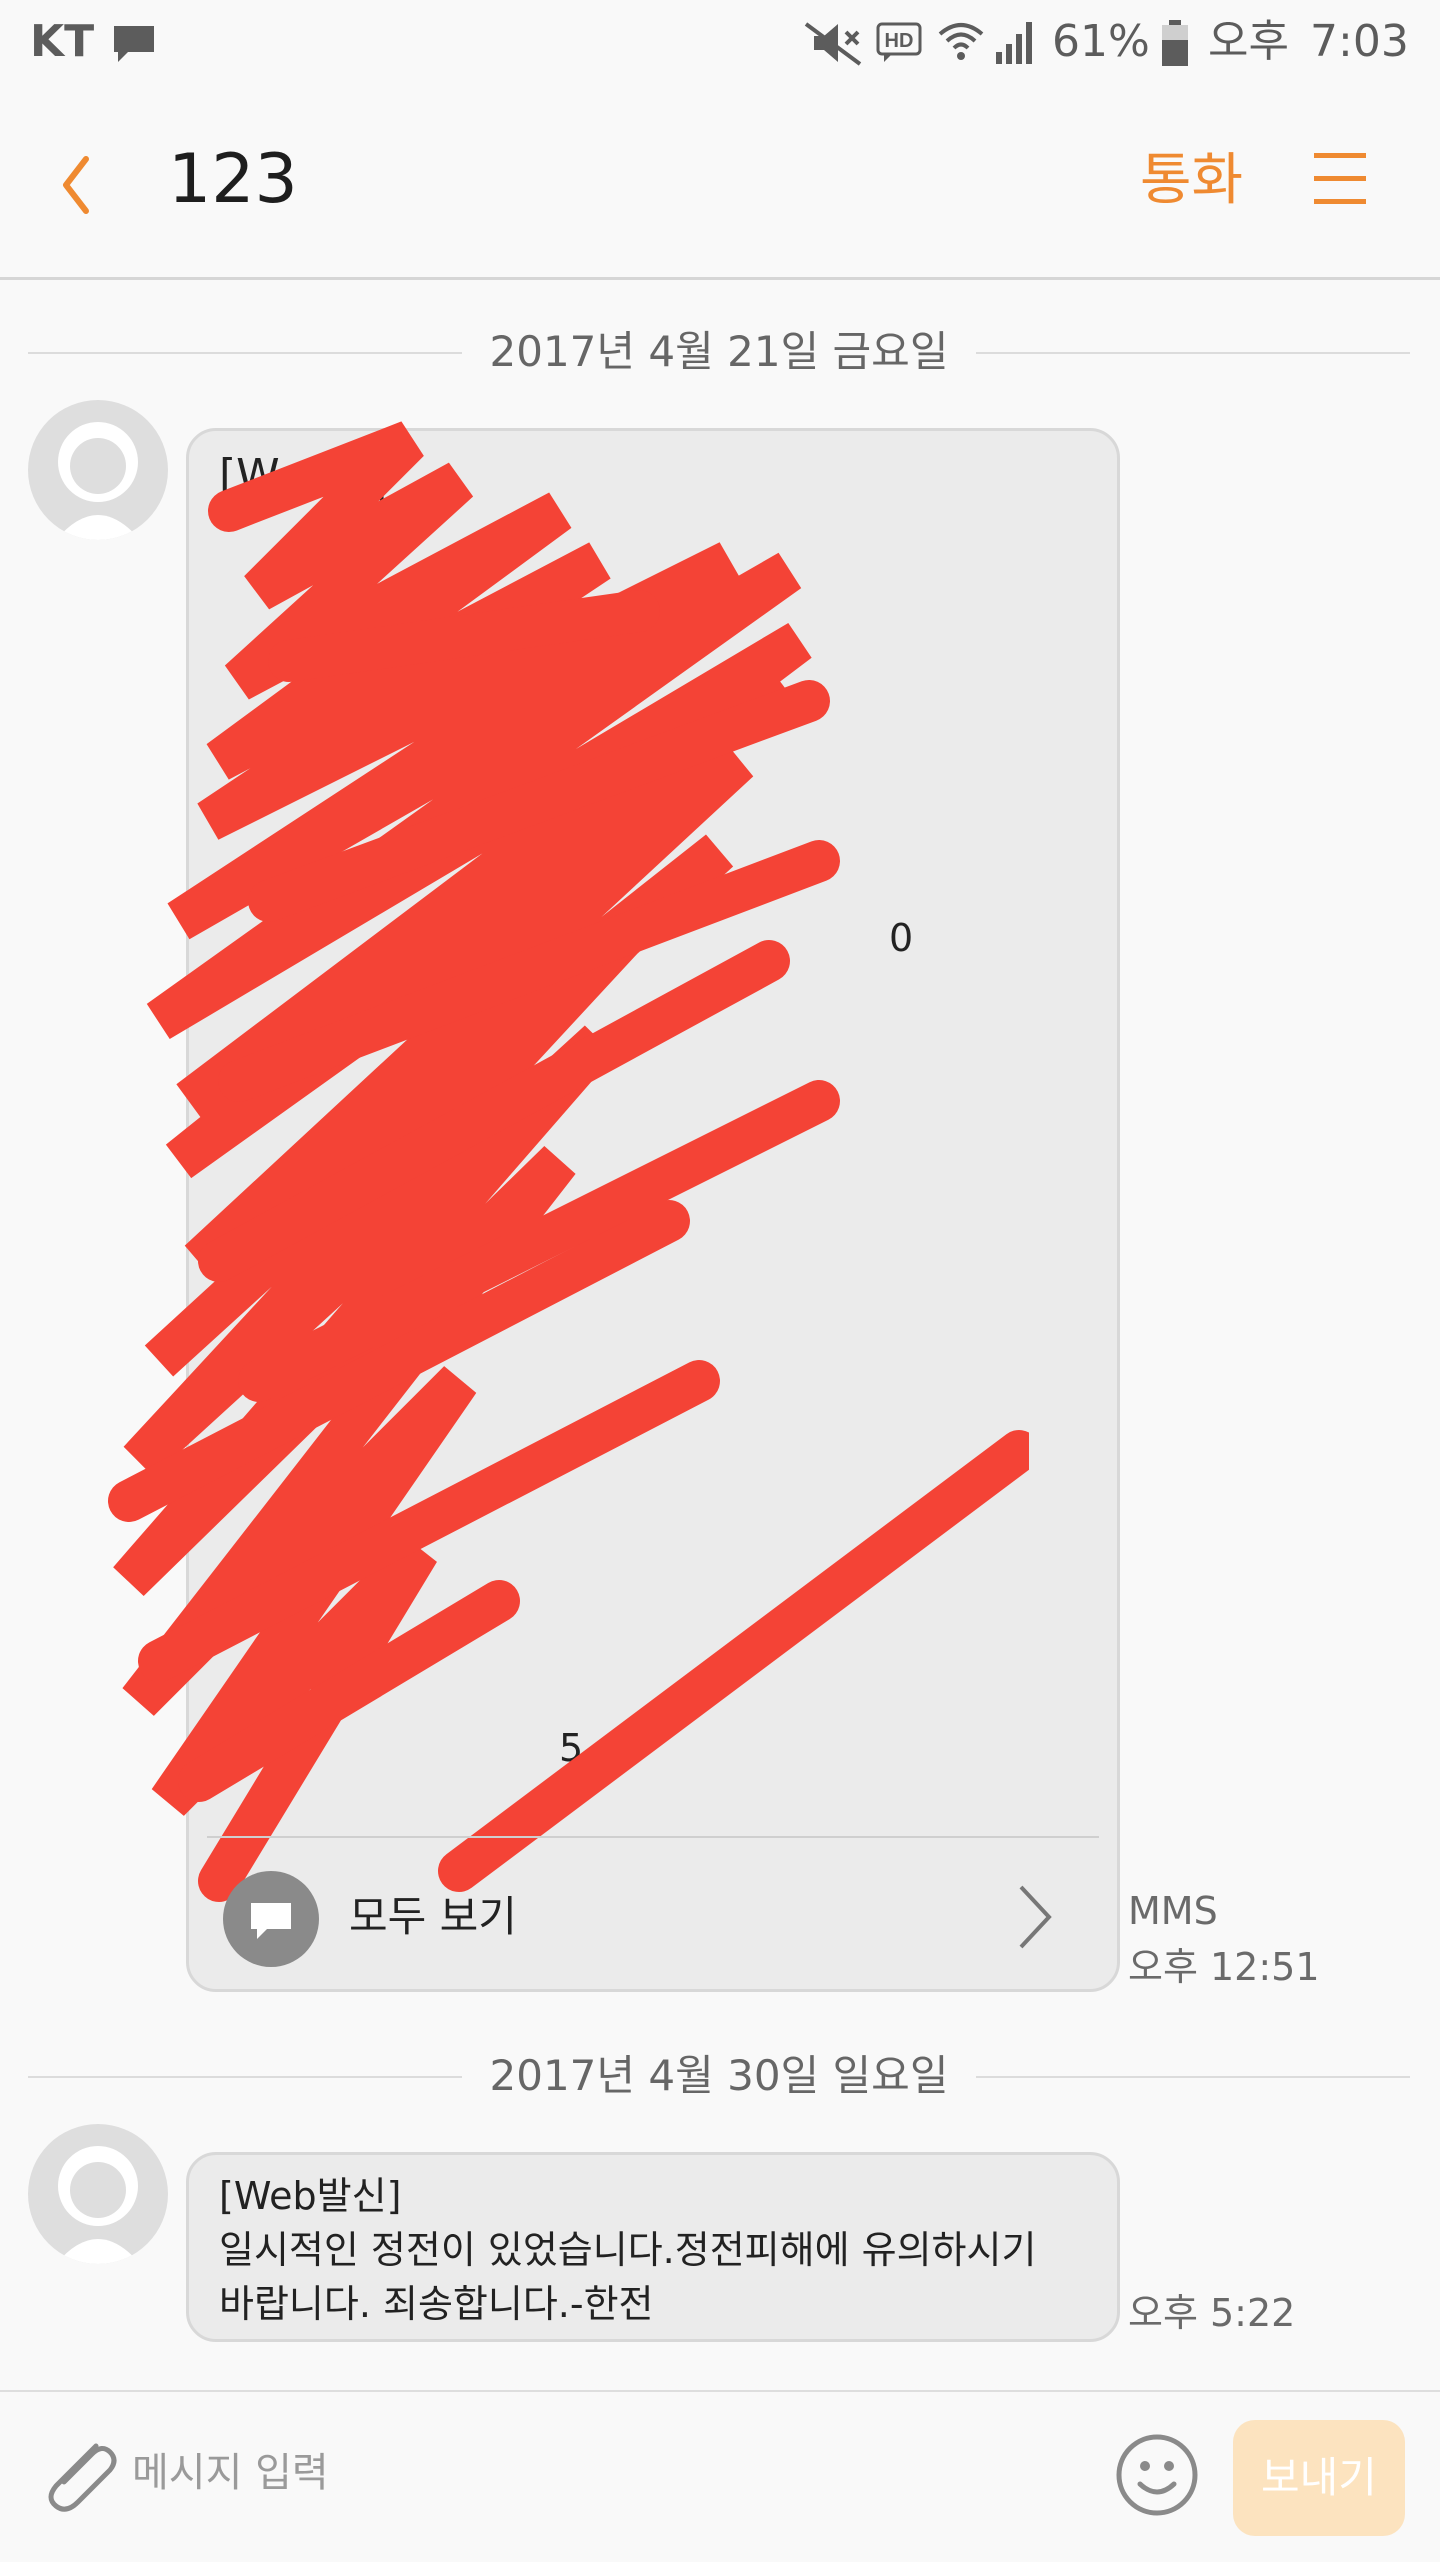 Image resolution: width=1440 pixels, height=2562 pixels. I want to click on composer-bar: 보내기, so click(720, 2476).